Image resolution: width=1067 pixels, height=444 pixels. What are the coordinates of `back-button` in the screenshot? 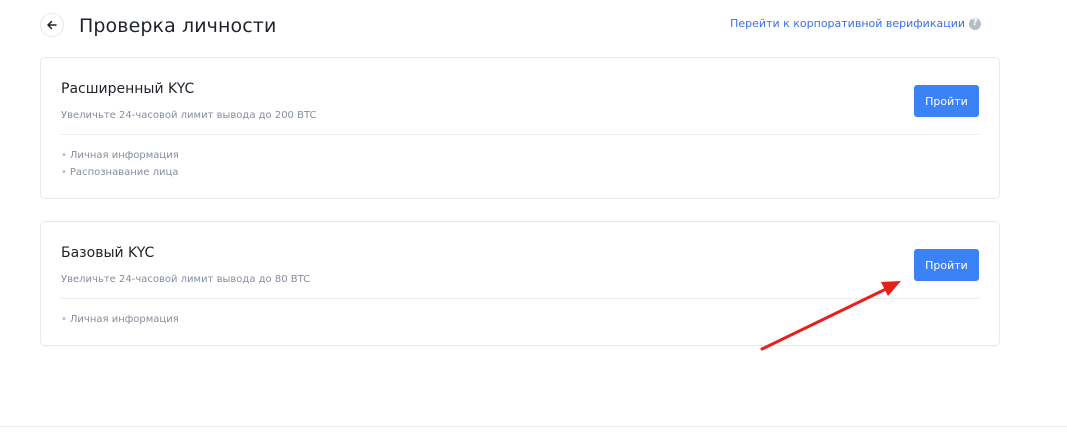 It's located at (52, 25).